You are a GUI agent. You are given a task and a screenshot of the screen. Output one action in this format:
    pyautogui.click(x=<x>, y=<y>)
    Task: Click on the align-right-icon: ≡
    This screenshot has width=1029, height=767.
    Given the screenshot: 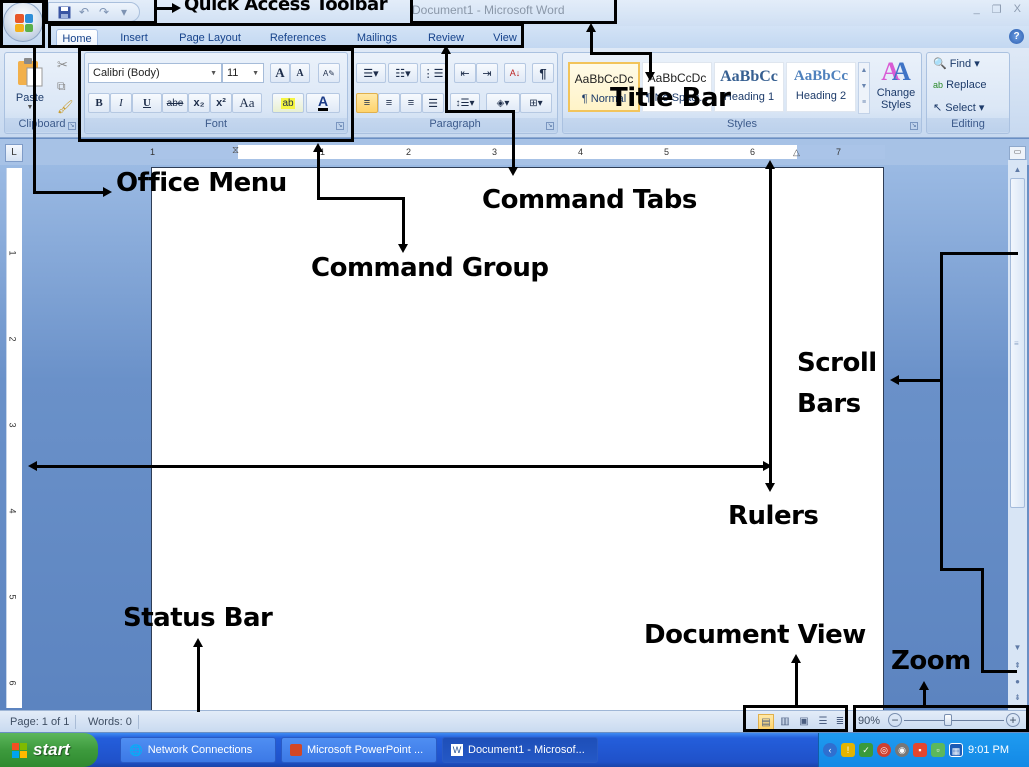 What is the action you would take?
    pyautogui.click(x=411, y=103)
    